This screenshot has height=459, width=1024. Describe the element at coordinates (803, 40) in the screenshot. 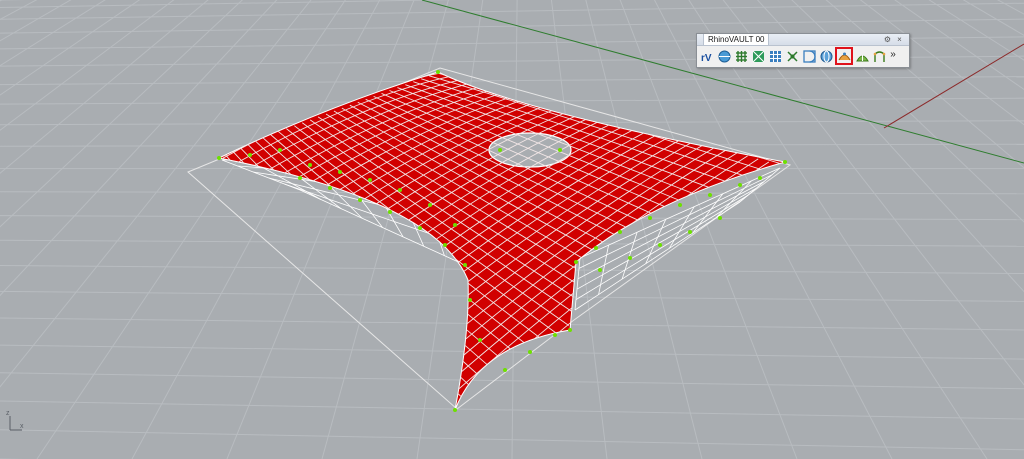

I see `toolbar-titlebar: RhinoVAULT 00 ⚙ ×` at that location.